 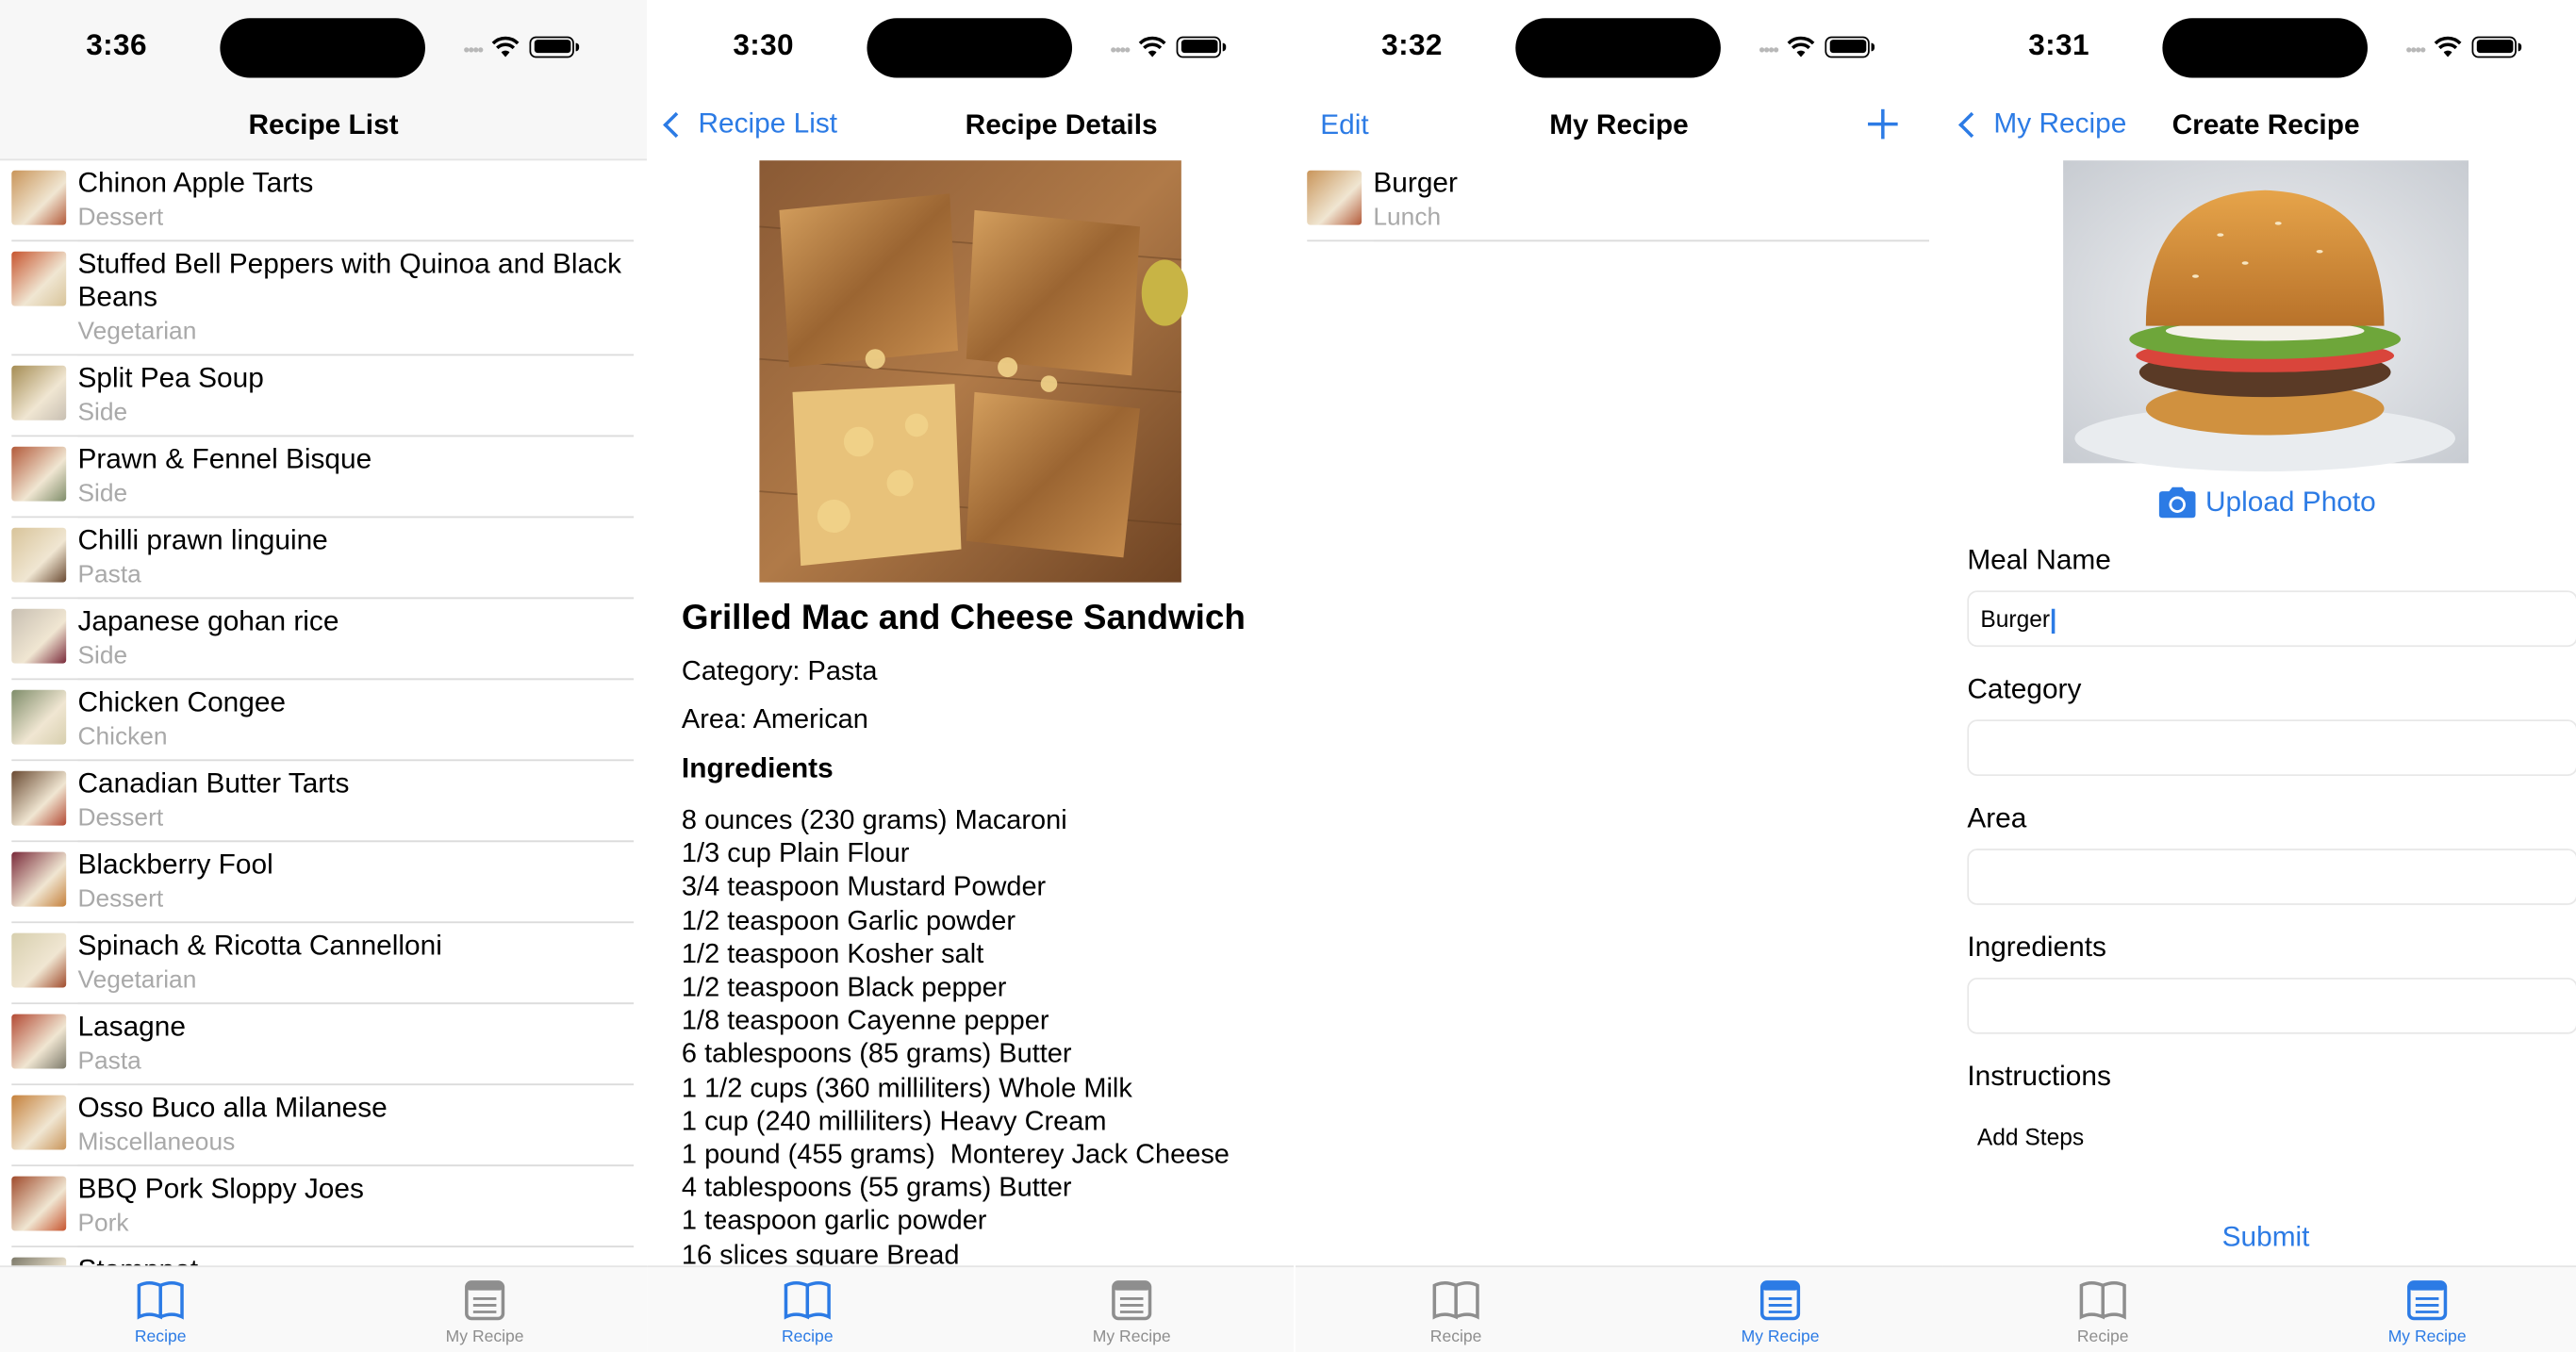 I want to click on navigation-bar: Recipe List, so click(x=323, y=125).